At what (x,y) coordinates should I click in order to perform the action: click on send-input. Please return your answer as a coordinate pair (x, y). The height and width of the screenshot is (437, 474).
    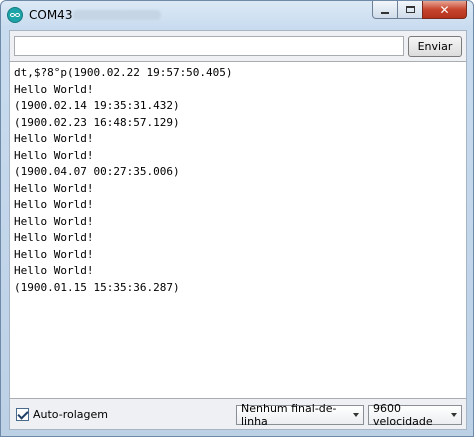
    Looking at the image, I should click on (209, 46).